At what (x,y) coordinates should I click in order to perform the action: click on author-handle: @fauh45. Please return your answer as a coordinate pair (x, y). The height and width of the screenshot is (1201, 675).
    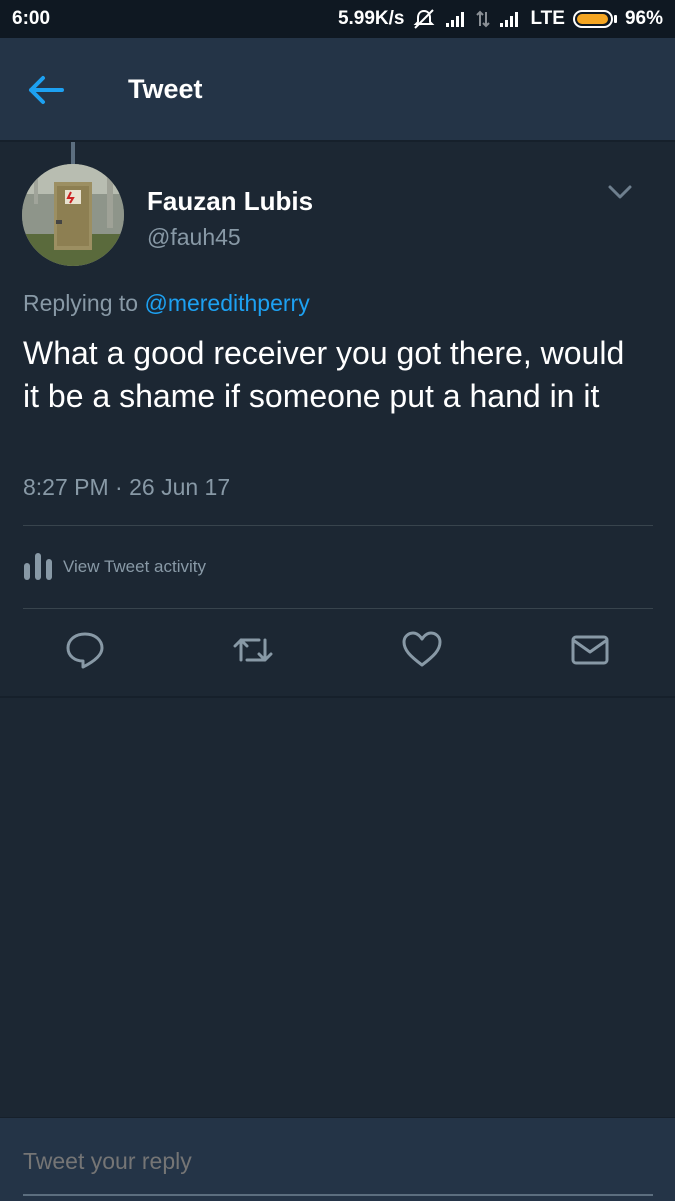
    Looking at the image, I should click on (194, 237).